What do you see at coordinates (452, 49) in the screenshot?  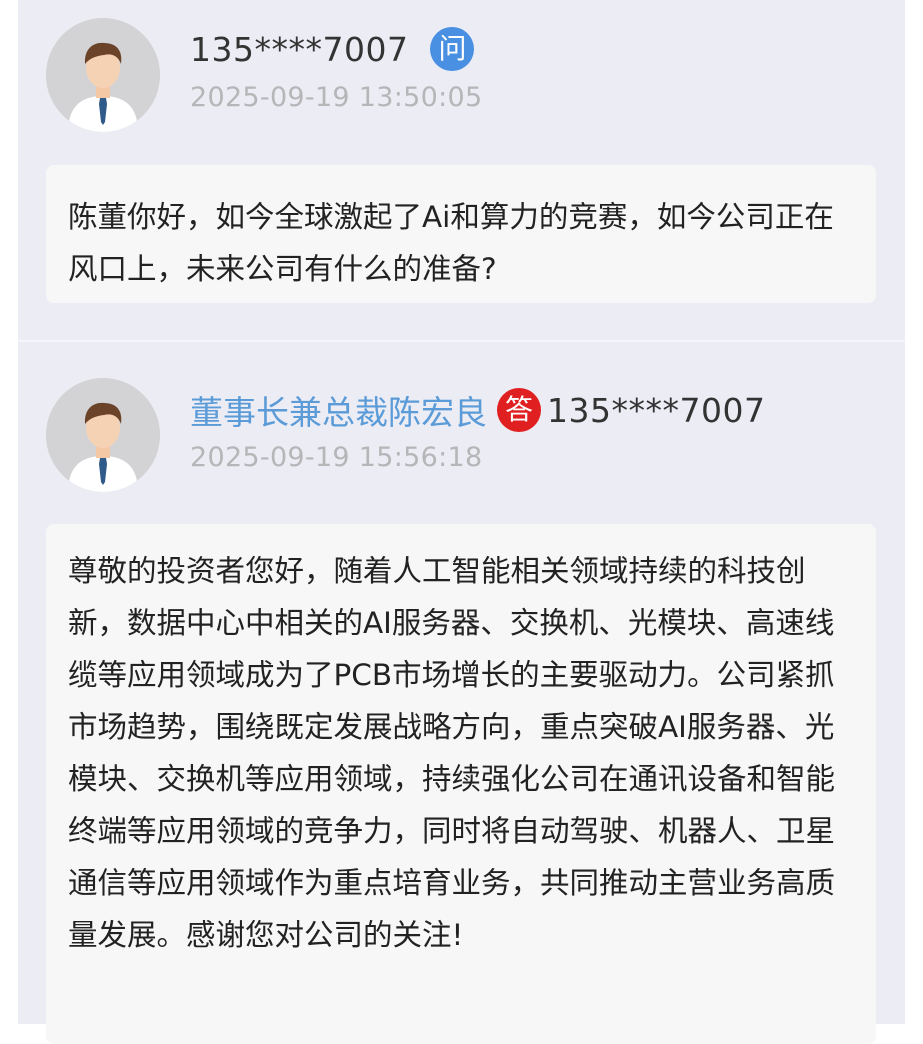 I see `question-badge: 问` at bounding box center [452, 49].